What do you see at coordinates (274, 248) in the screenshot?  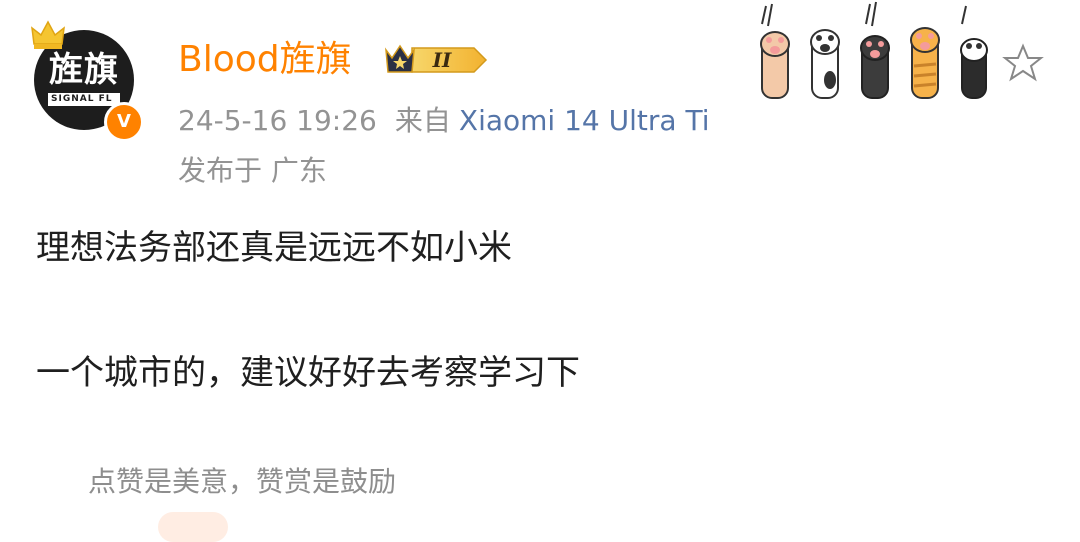 I see `post-text-line-1: 理想法务部还真是远远不如小米` at bounding box center [274, 248].